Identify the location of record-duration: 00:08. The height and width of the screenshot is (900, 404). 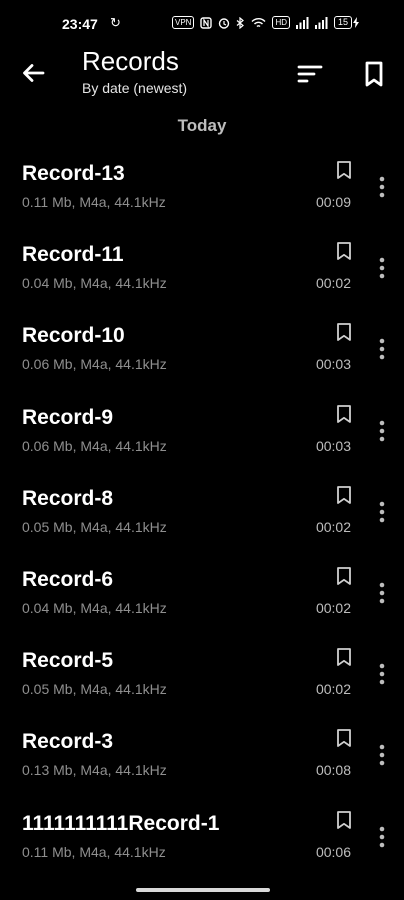
(333, 770).